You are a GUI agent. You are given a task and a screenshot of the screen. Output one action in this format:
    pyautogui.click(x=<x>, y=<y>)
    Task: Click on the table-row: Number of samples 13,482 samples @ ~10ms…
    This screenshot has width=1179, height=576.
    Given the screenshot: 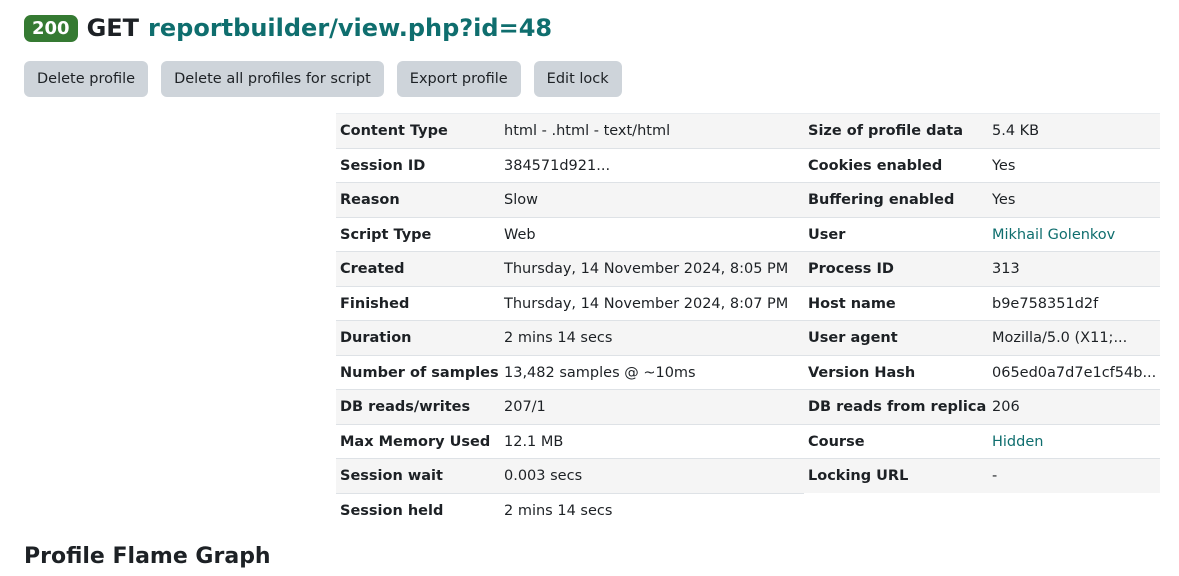 What is the action you would take?
    pyautogui.click(x=748, y=371)
    